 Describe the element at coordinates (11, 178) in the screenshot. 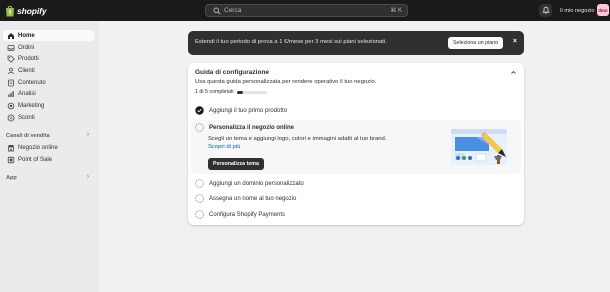

I see `apps-heading: App` at that location.